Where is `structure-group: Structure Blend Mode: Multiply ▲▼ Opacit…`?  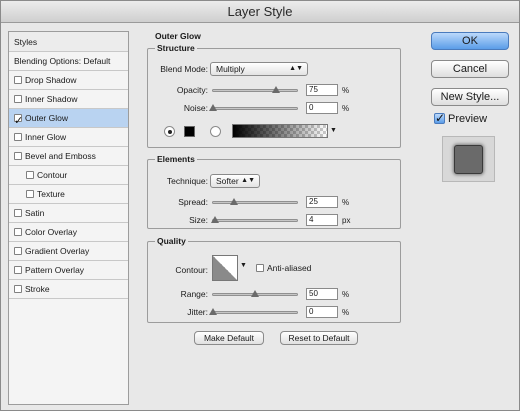
structure-group: Structure Blend Mode: Multiply ▲▼ Opacit… is located at coordinates (274, 95).